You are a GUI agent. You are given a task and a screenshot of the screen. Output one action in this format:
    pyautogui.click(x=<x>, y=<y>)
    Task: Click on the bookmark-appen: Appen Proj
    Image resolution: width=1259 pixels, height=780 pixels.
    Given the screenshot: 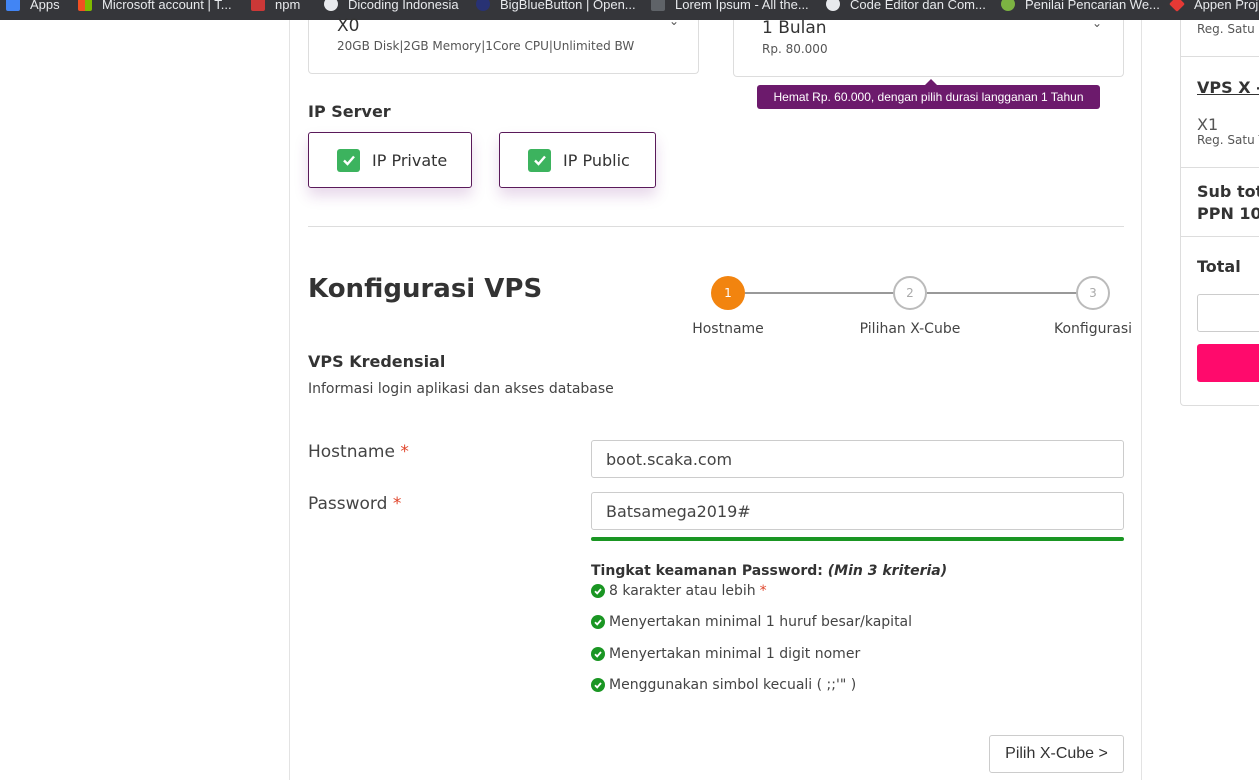 What is the action you would take?
    pyautogui.click(x=1214, y=7)
    